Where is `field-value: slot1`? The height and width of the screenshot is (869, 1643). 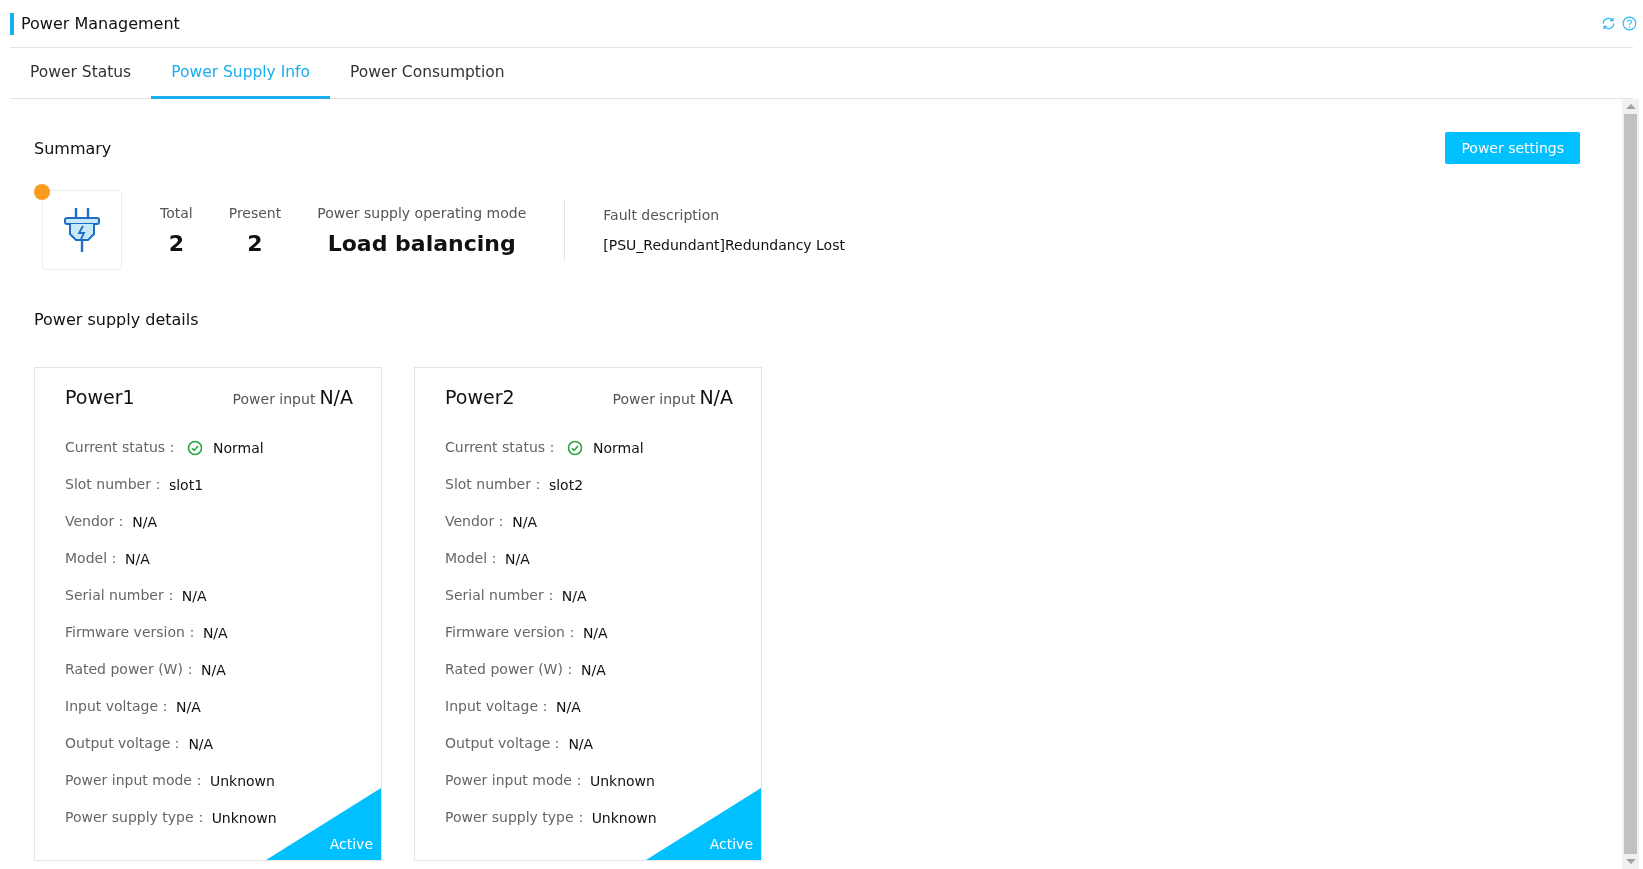
field-value: slot1 is located at coordinates (186, 484).